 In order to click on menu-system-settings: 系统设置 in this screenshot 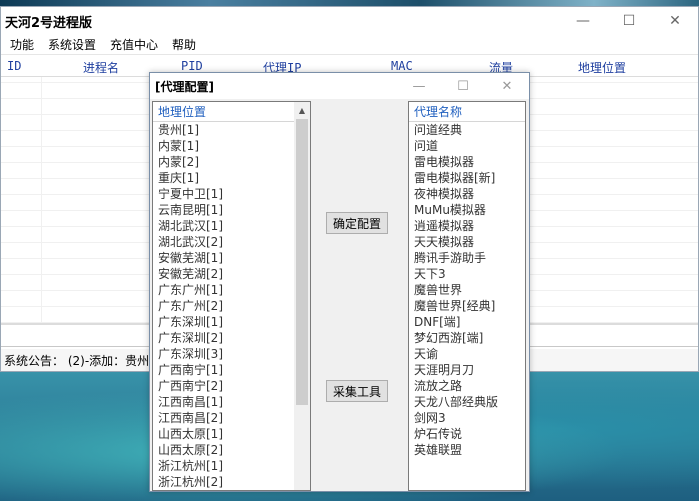, I will do `click(72, 44)`.